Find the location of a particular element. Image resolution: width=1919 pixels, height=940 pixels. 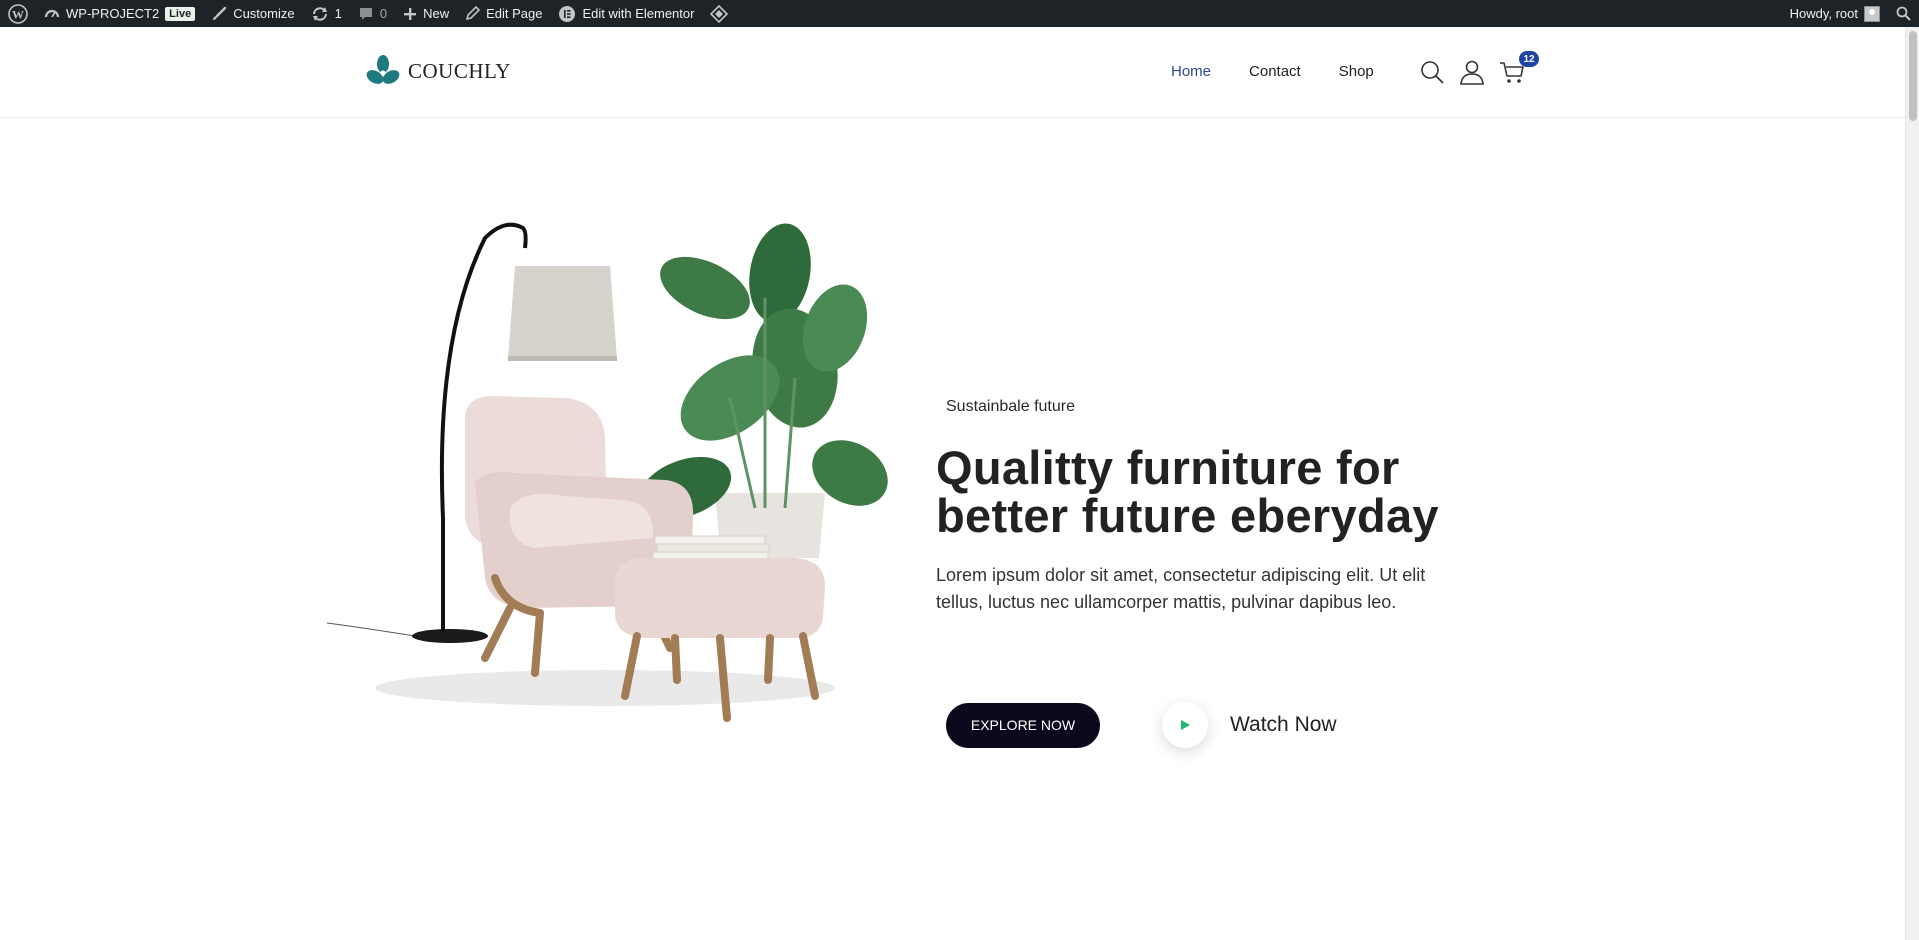

wordpress-logo-button: W is located at coordinates (18, 13).